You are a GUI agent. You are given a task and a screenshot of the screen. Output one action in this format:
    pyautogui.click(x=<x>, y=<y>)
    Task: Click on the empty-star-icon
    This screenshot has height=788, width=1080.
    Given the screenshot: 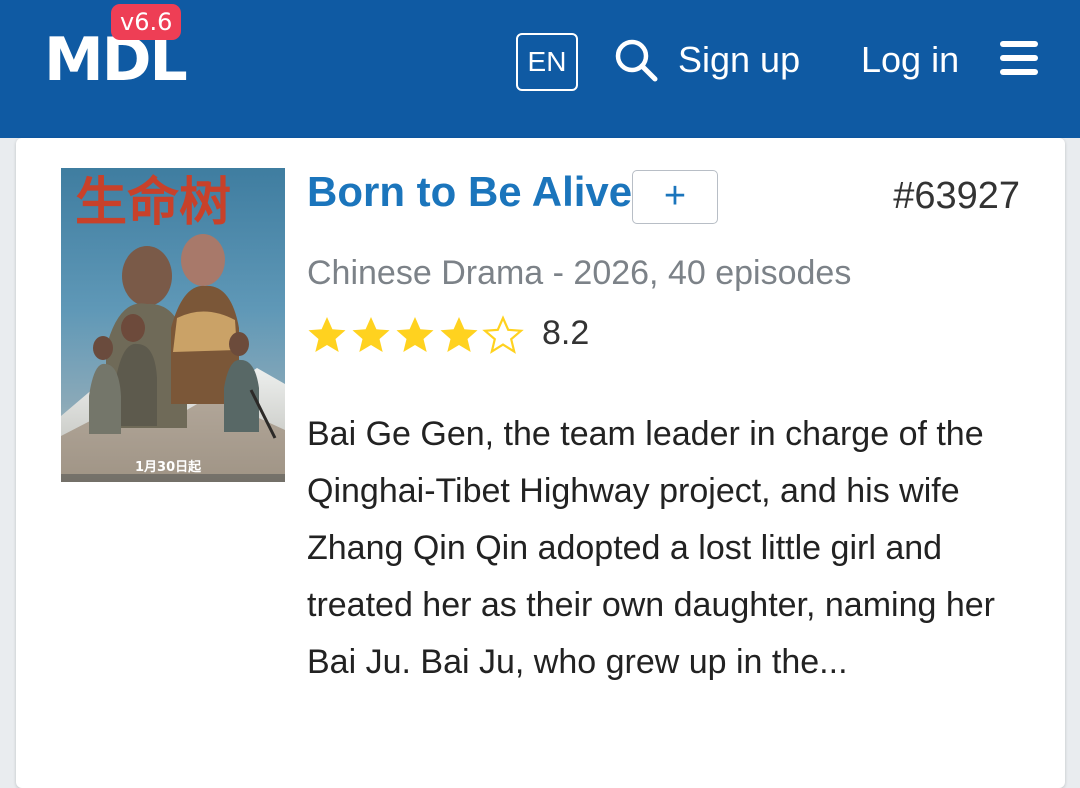 What is the action you would take?
    pyautogui.click(x=503, y=334)
    